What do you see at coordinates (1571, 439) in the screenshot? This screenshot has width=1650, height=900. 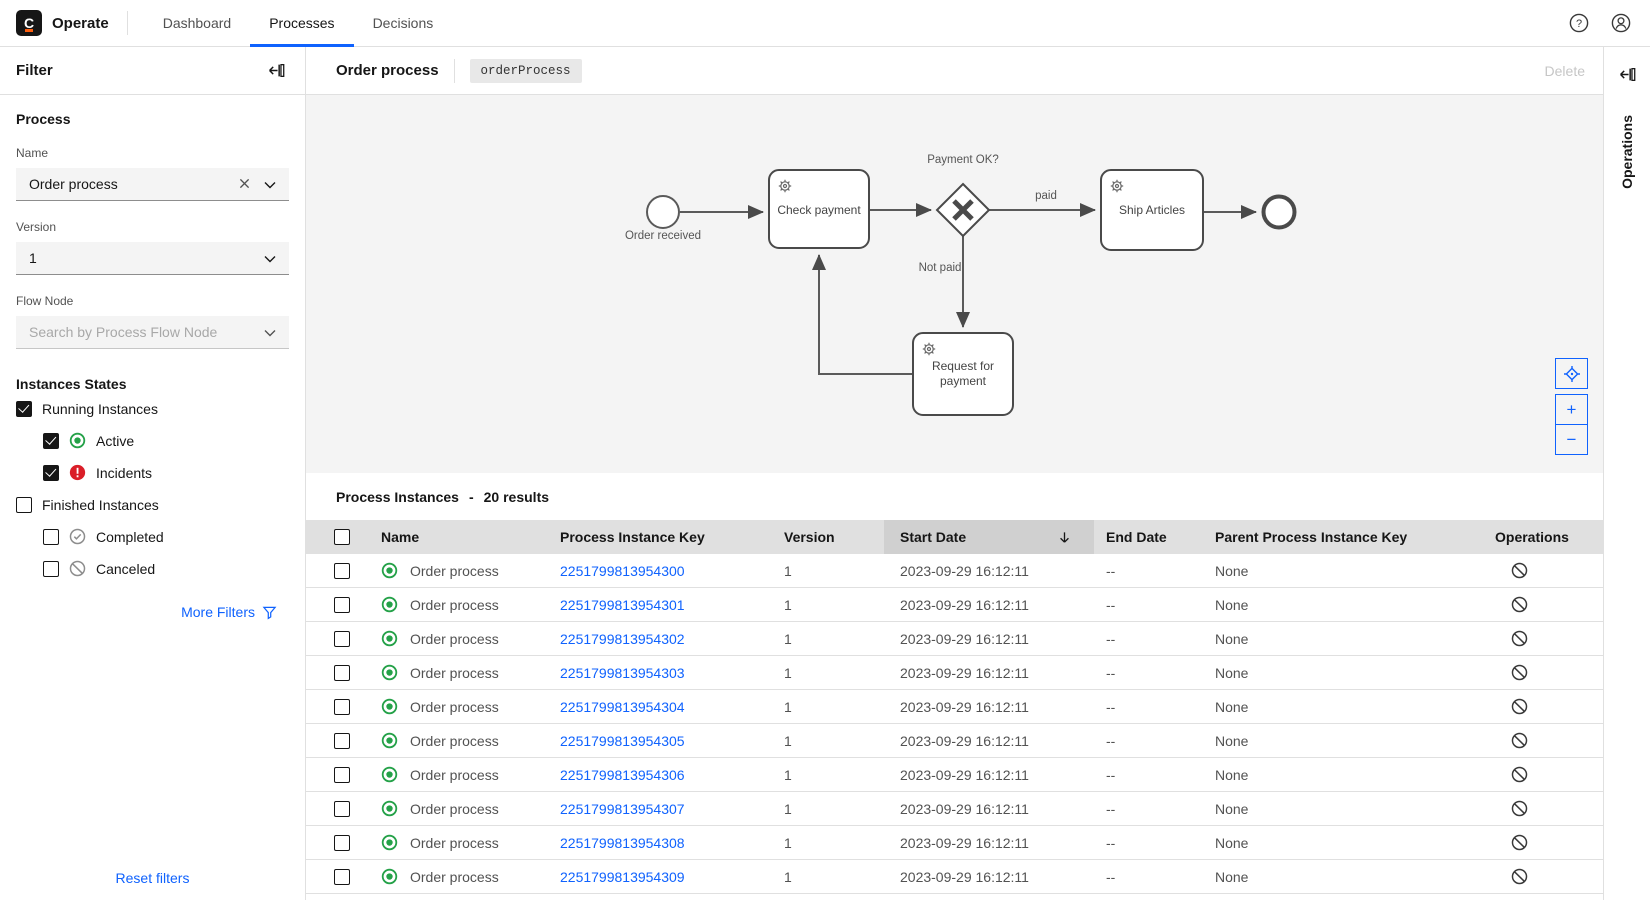 I see `diagram-zoom-out-button: −` at bounding box center [1571, 439].